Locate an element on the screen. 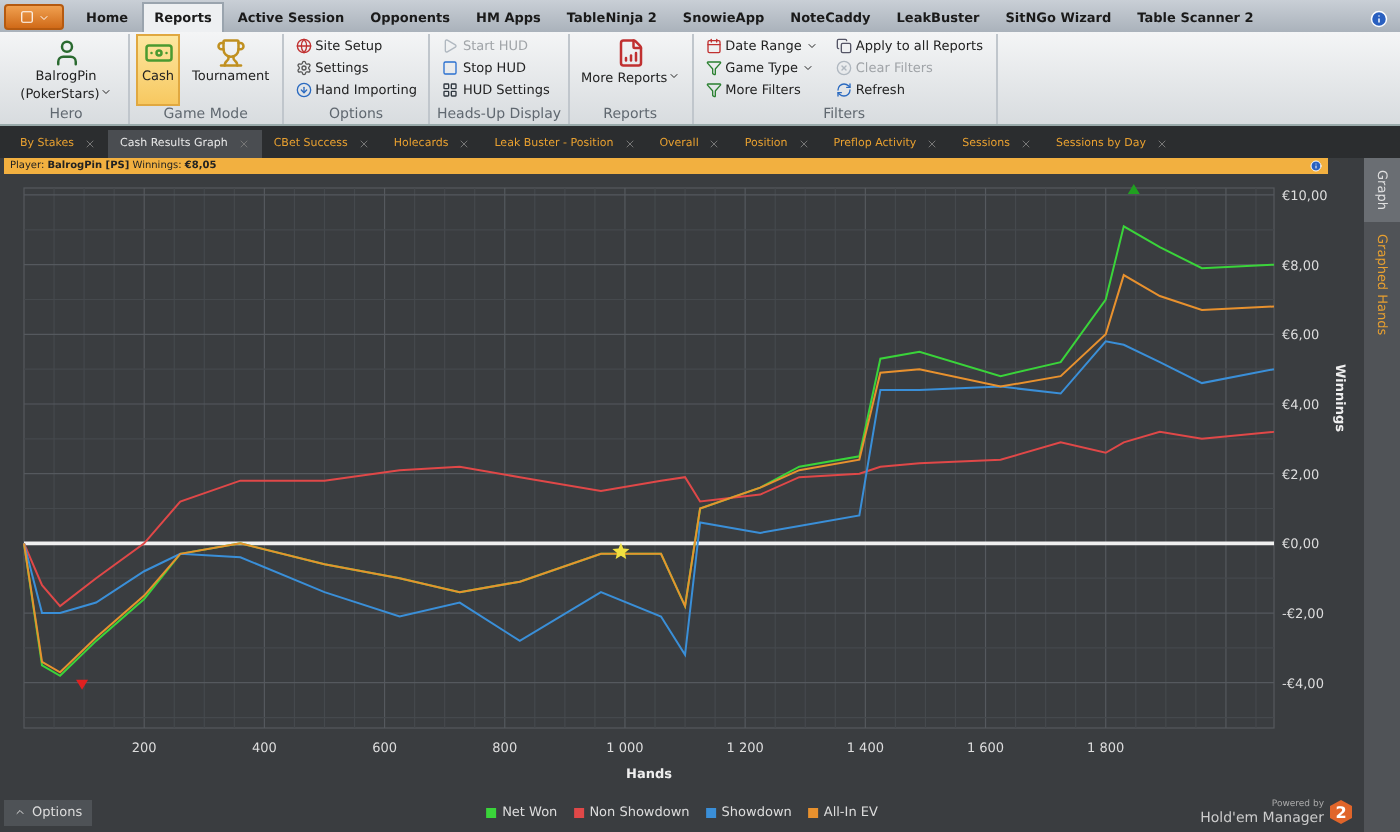 This screenshot has width=1400, height=832. stop-icon is located at coordinates (450, 67).